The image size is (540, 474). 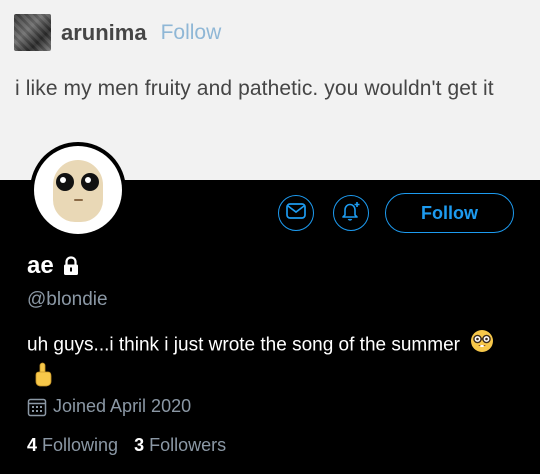 What do you see at coordinates (40, 265) in the screenshot?
I see `display-name: ae` at bounding box center [40, 265].